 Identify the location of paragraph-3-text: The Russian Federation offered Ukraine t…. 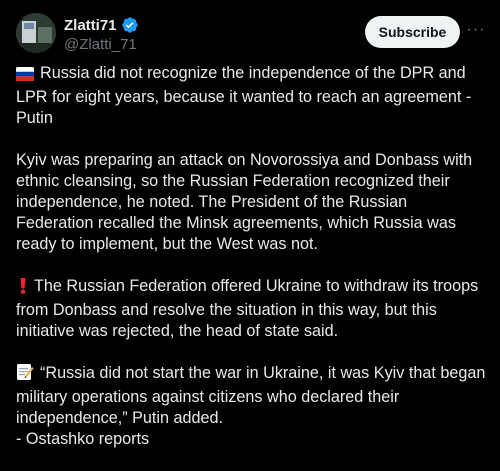
(247, 308).